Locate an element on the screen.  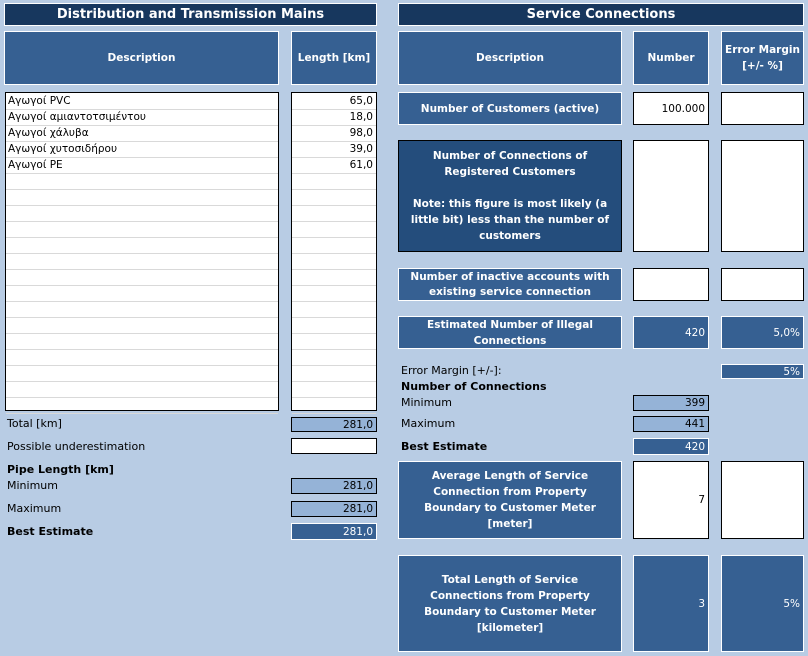
customers-label: Number of Customers (active) is located at coordinates (510, 108).